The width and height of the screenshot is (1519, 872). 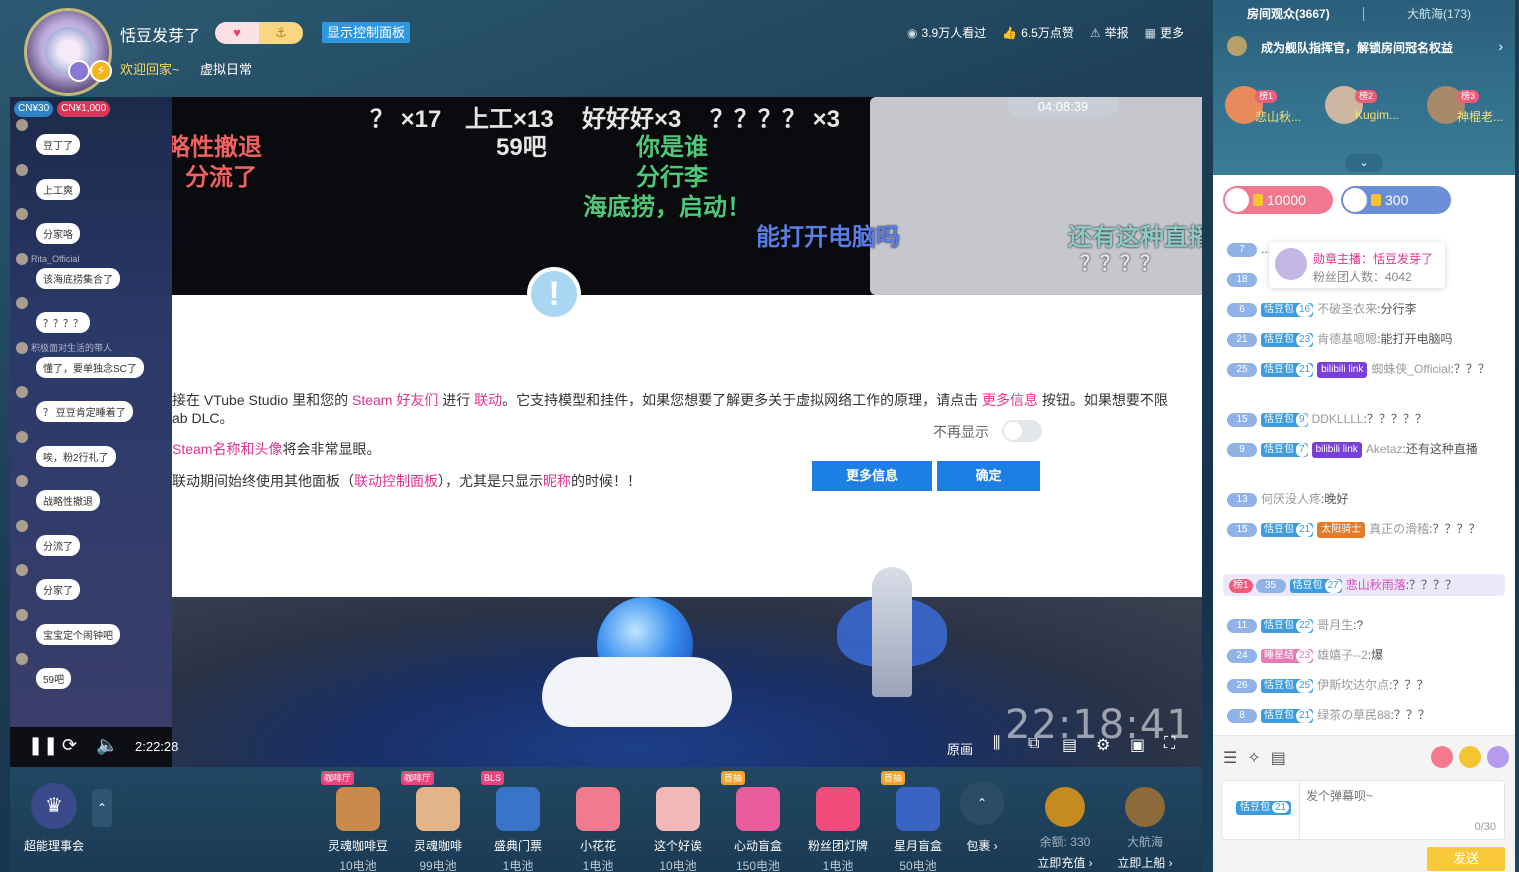 I want to click on chat-username: 何厌没人疼, so click(x=1291, y=499).